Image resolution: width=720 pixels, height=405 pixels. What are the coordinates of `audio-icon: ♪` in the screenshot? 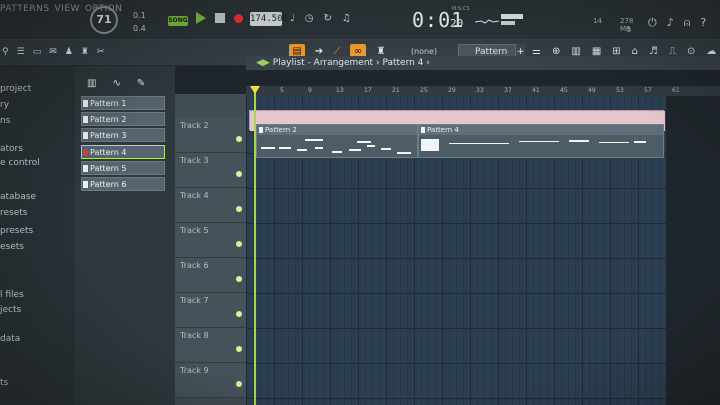 It's located at (670, 23).